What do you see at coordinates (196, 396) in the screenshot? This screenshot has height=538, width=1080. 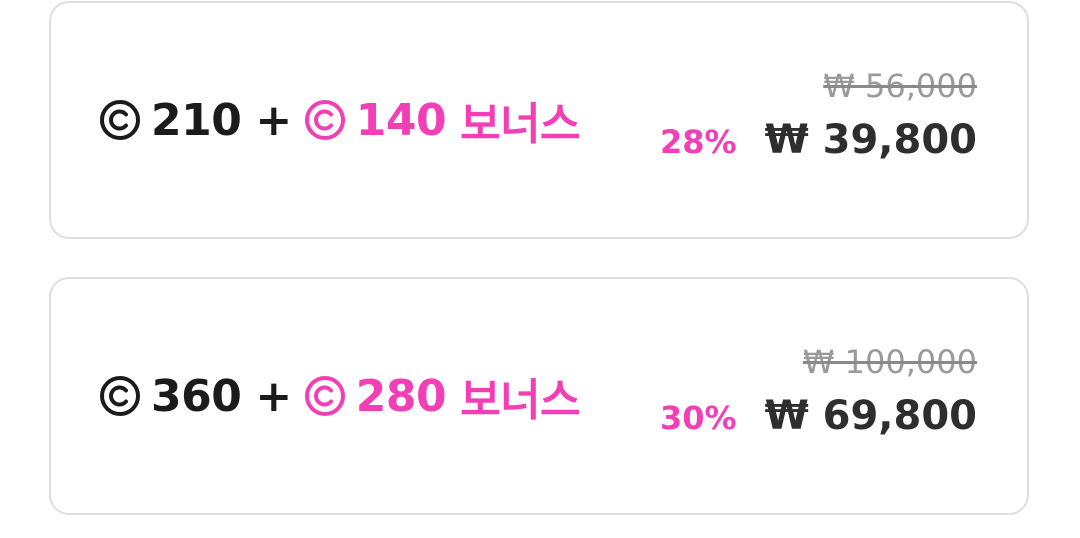 I see `base-coin-amount: 360` at bounding box center [196, 396].